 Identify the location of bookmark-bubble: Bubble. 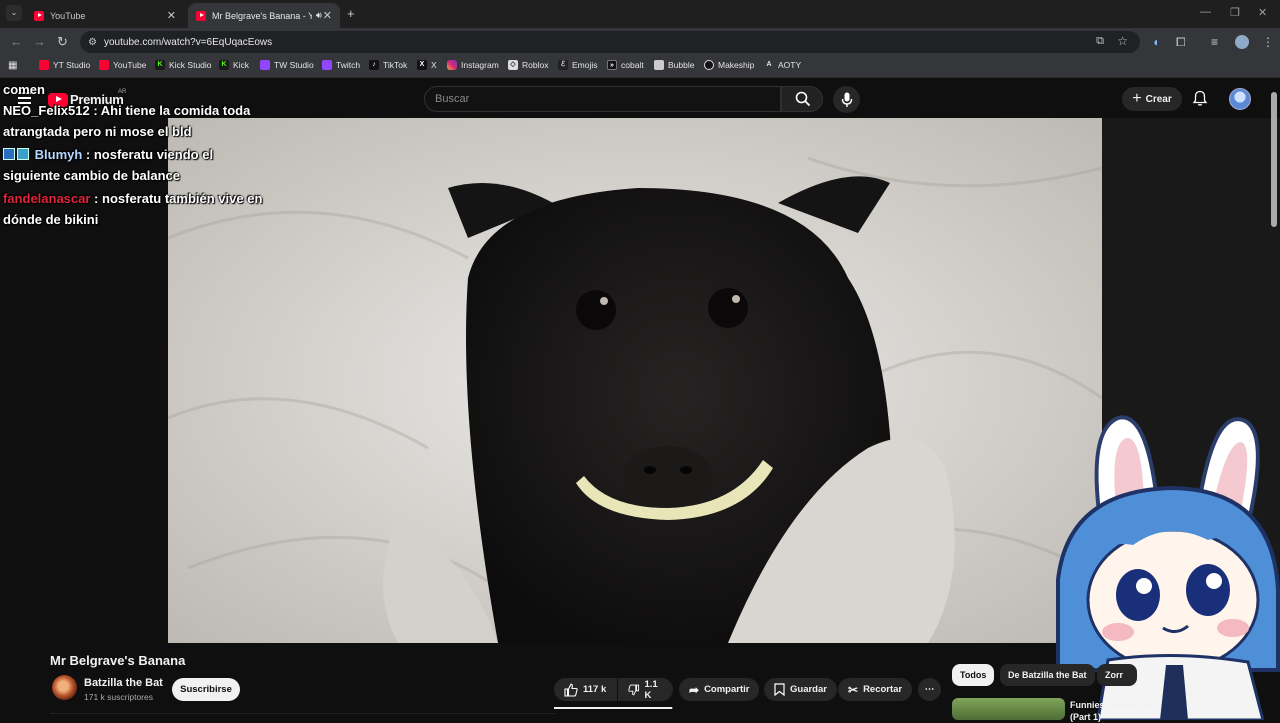
(674, 65).